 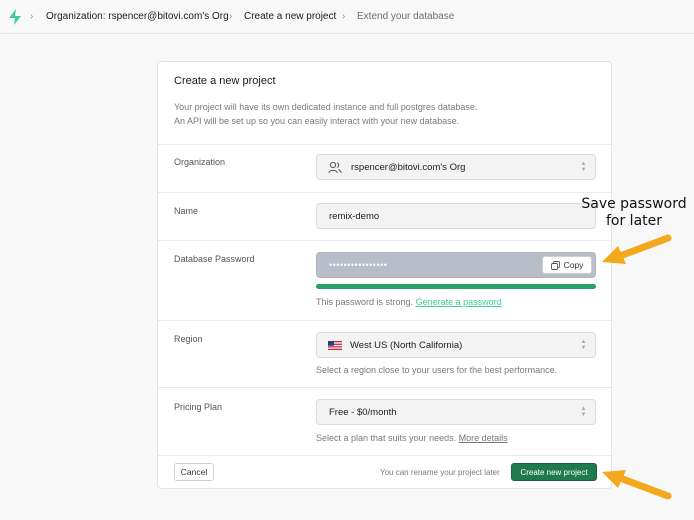 What do you see at coordinates (200, 162) in the screenshot?
I see `organization-label: Organization` at bounding box center [200, 162].